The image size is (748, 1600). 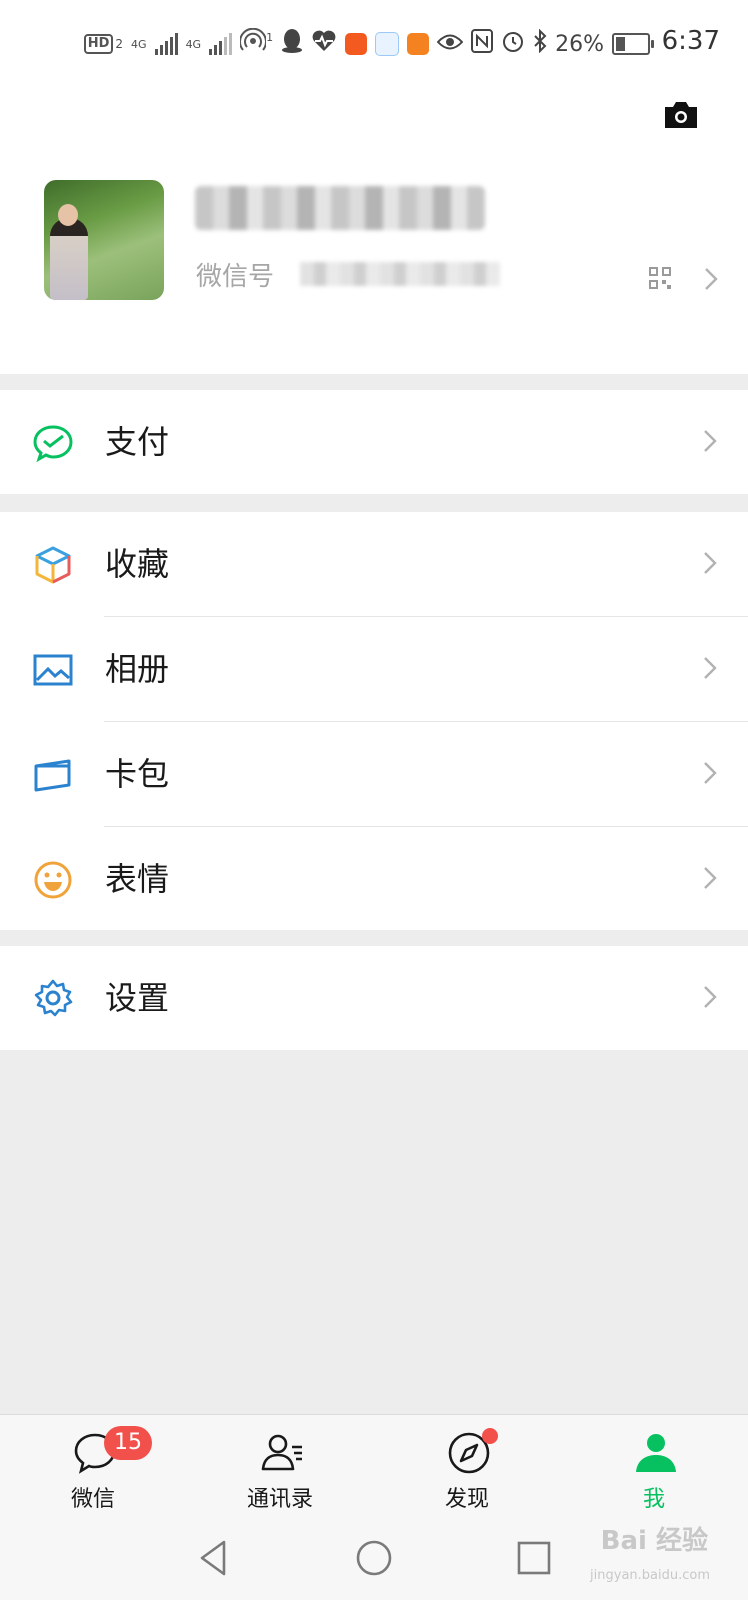 I want to click on tab-label: 通讯录, so click(x=279, y=1499).